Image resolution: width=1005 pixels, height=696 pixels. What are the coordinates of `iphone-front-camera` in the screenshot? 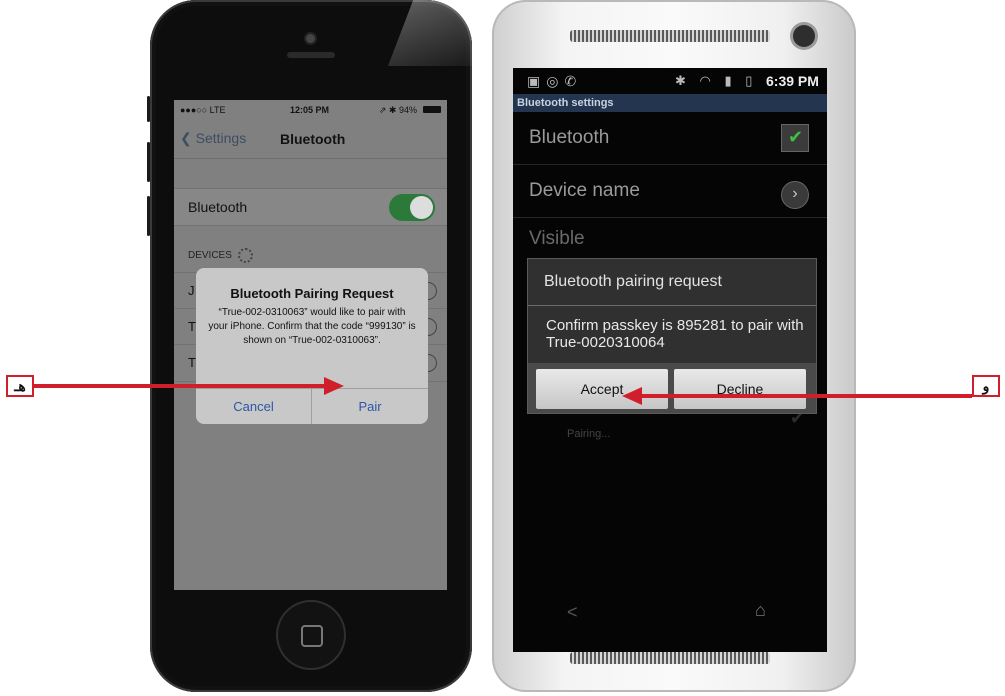 It's located at (310, 38).